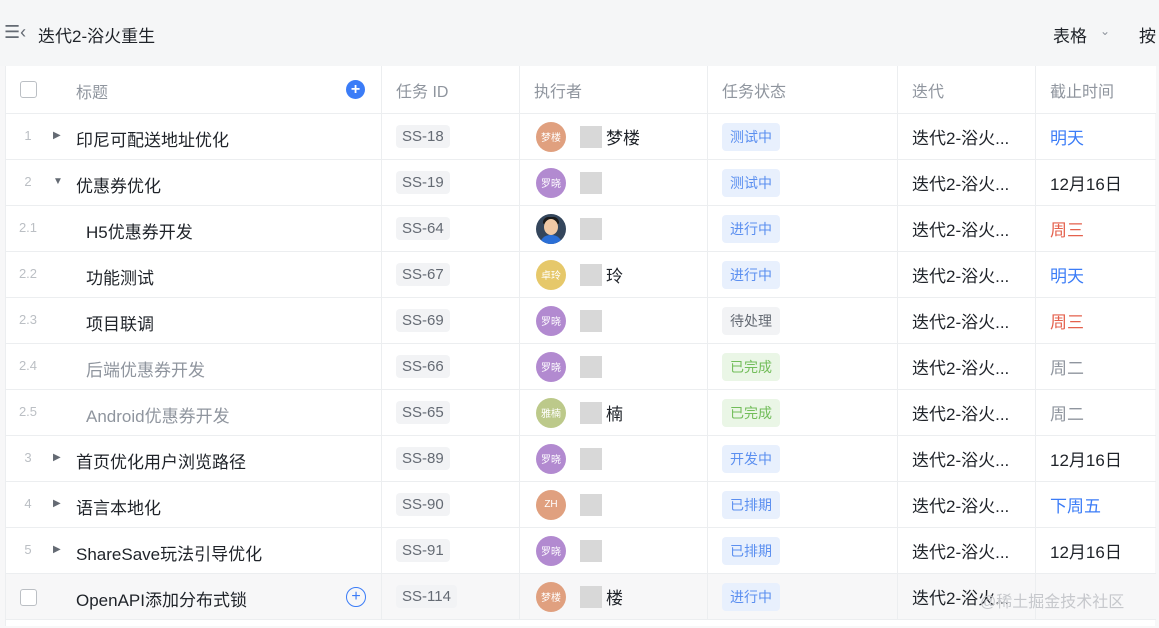 This screenshot has height=628, width=1159. Describe the element at coordinates (426, 596) in the screenshot. I see `task-id: SS-114` at that location.